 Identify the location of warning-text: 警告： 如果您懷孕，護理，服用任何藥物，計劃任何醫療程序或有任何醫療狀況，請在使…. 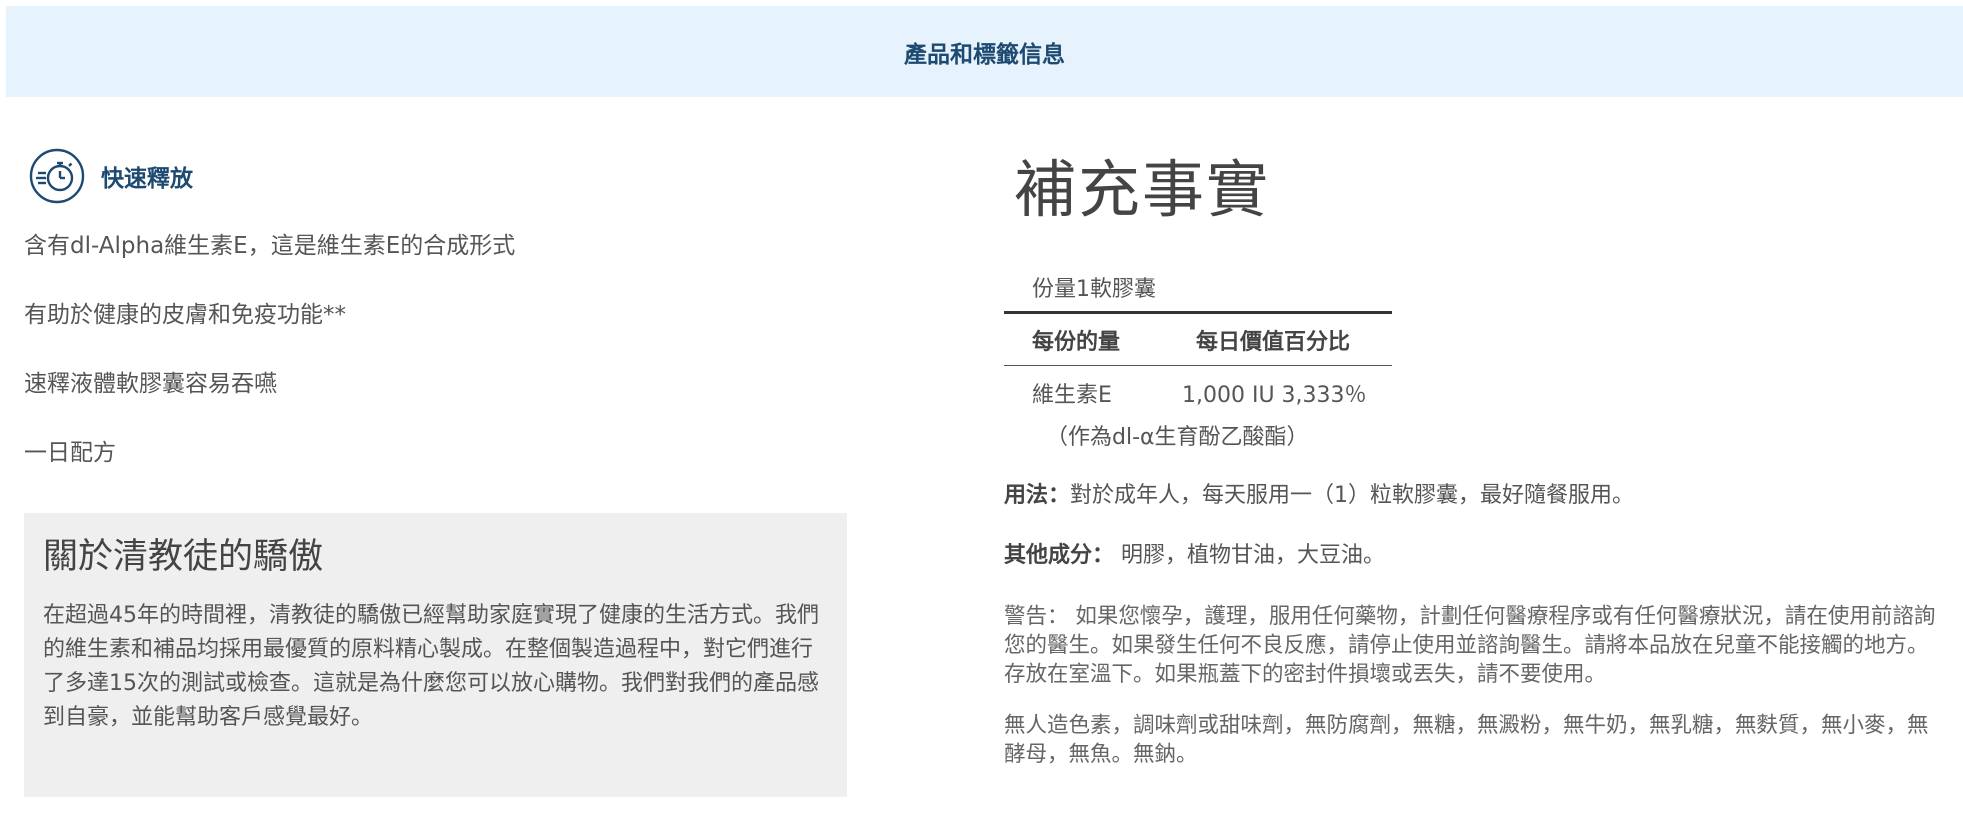
(1470, 645).